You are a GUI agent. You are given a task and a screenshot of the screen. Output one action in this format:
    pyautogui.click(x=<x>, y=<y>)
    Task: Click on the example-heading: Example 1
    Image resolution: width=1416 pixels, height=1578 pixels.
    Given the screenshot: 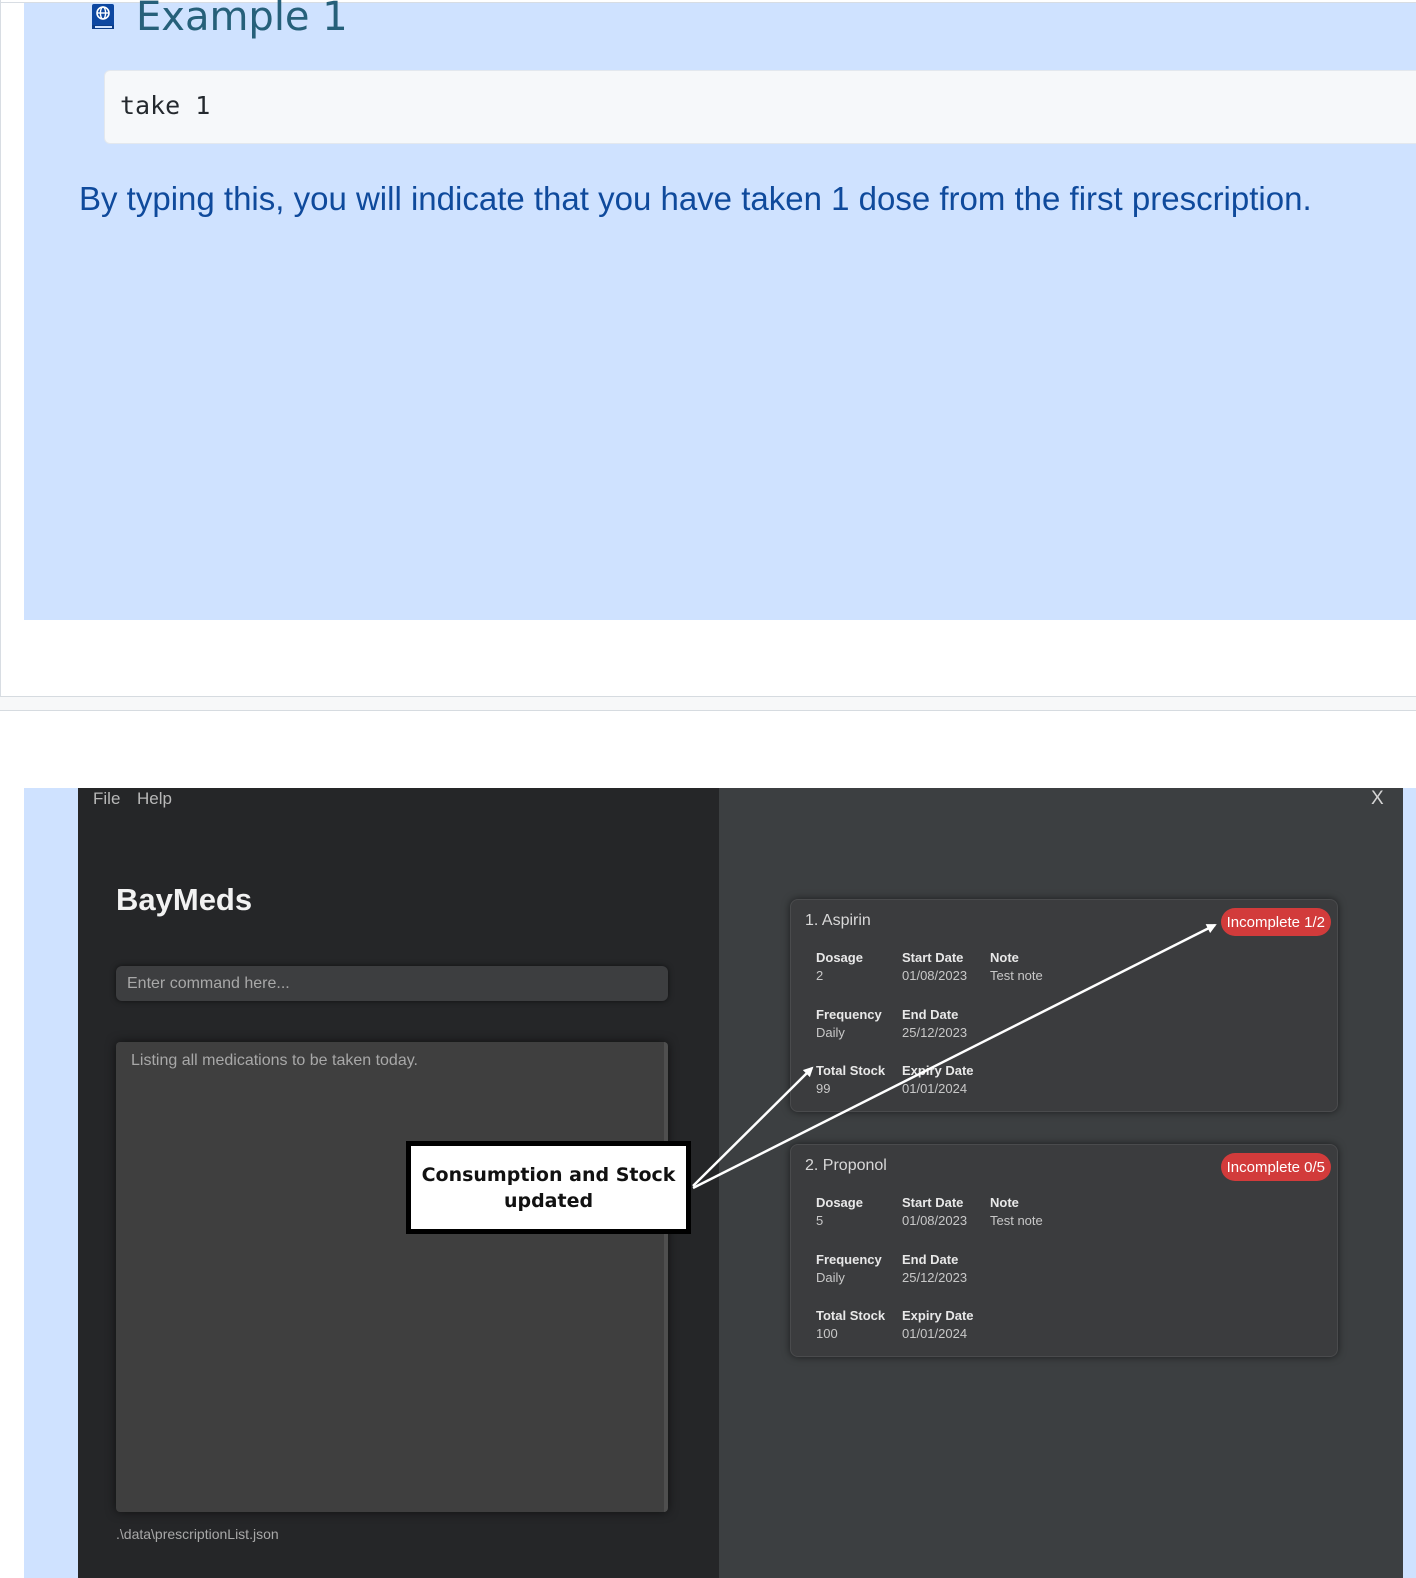 What is the action you would take?
    pyautogui.click(x=218, y=23)
    